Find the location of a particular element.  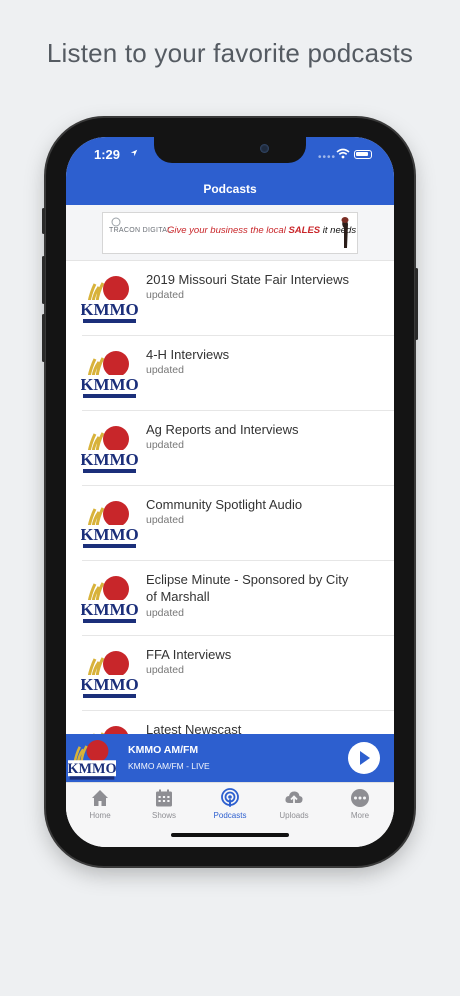

now-playing-bar: KMMO KMMO AM/FM KMMO AM/FM - LIVE is located at coordinates (230, 758).